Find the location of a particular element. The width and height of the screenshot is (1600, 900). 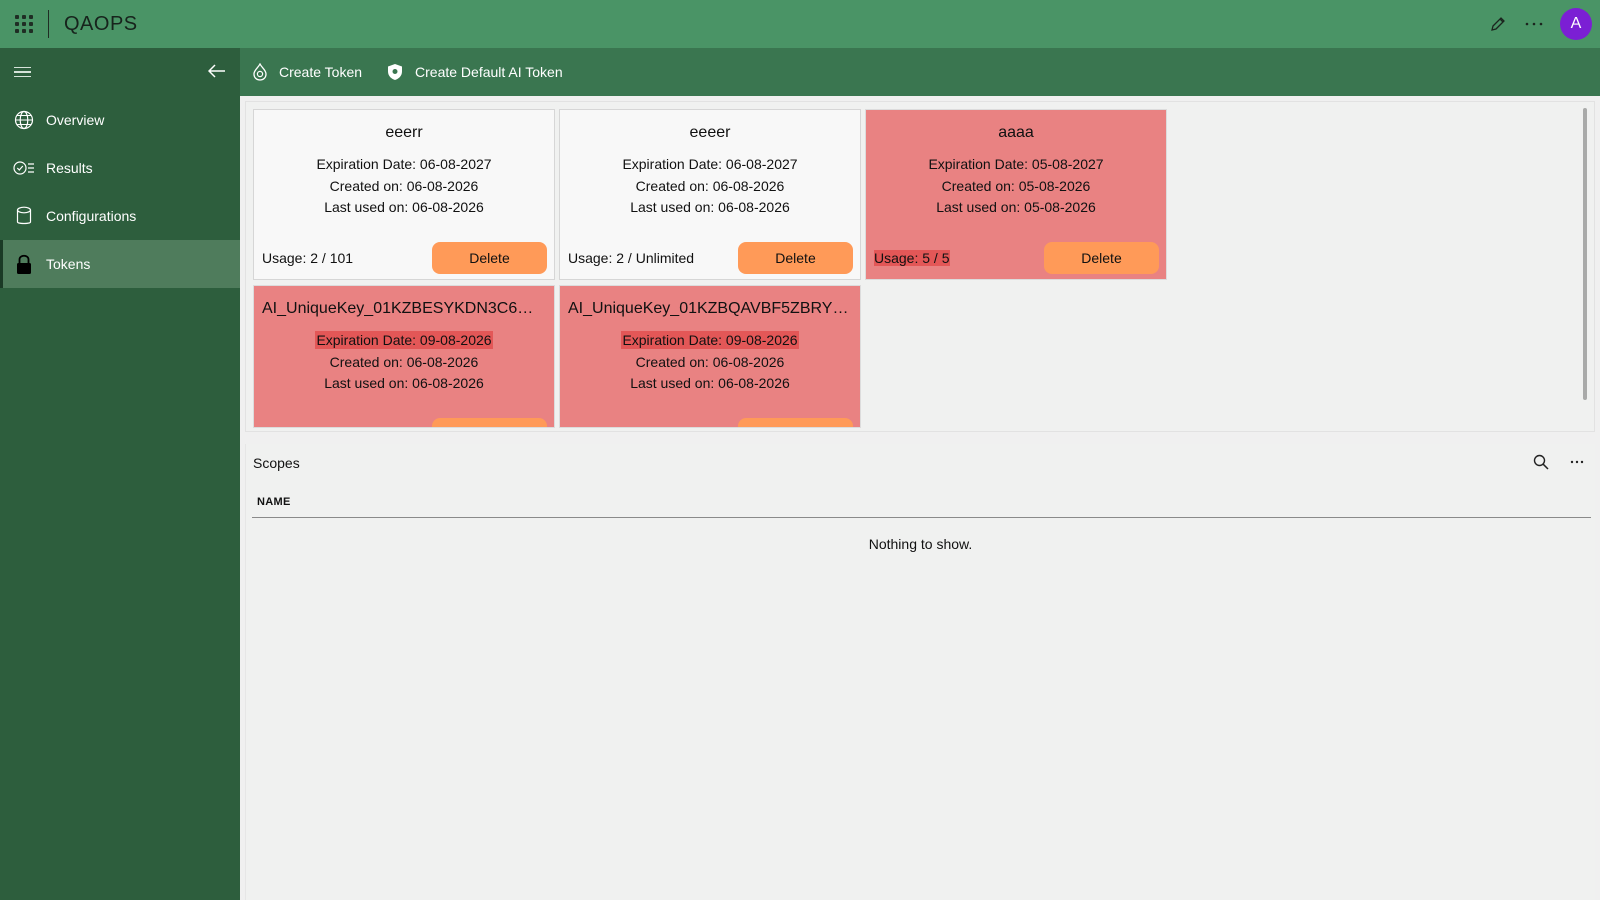

token-usage: Usage: 2 / 101 is located at coordinates (308, 258).